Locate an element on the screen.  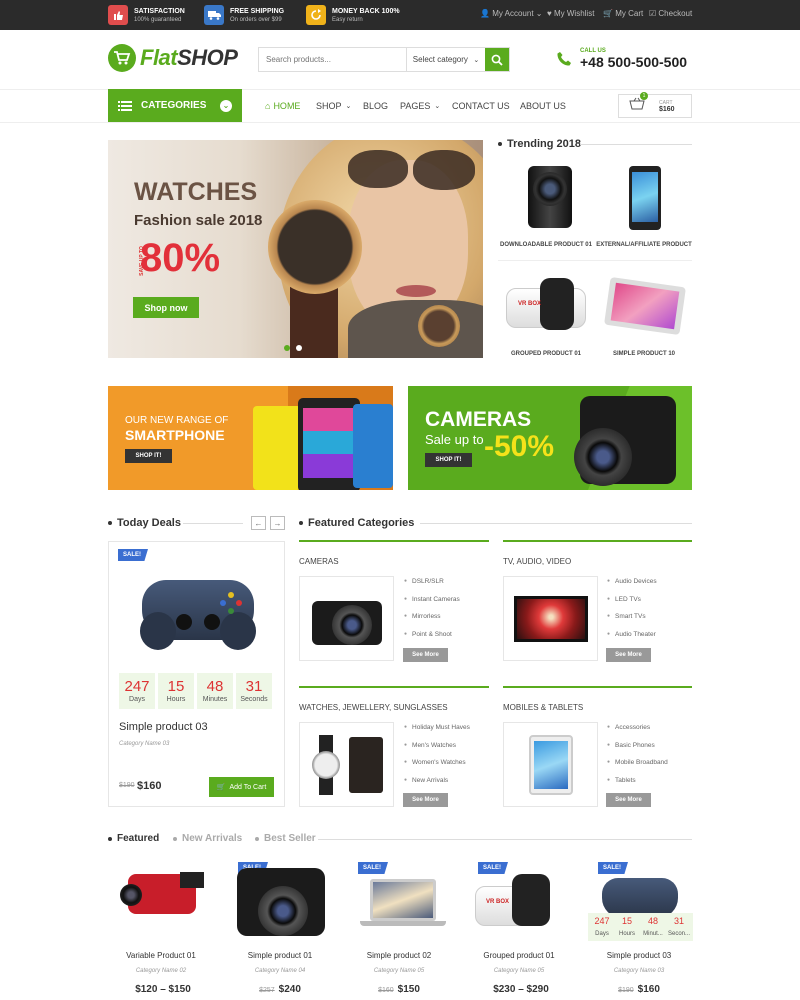
product-name: Simple product 03 is located at coordinates (639, 955).